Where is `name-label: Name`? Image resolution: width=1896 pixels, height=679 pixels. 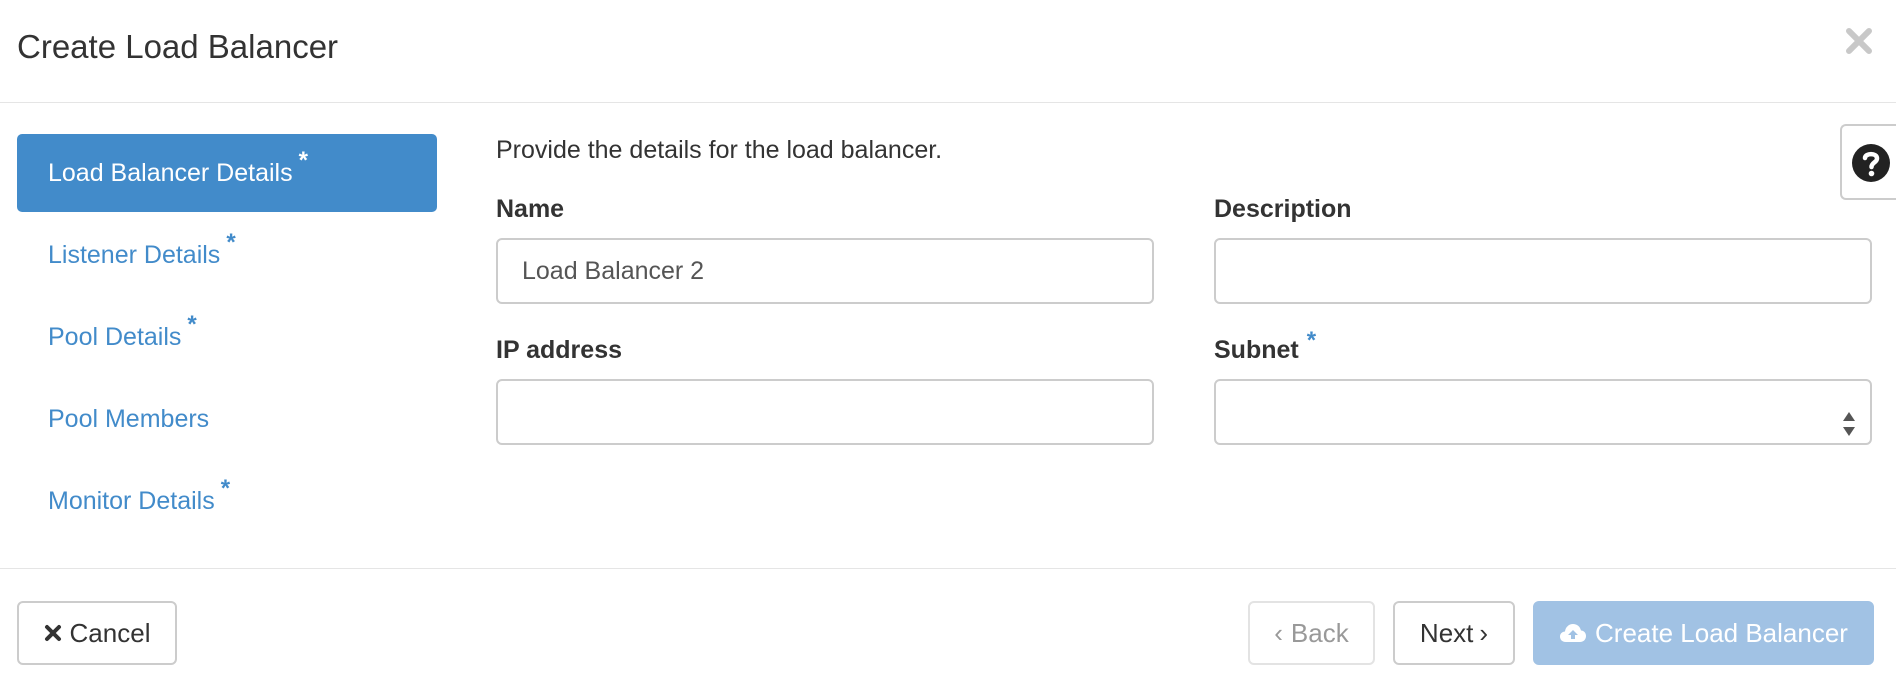
name-label: Name is located at coordinates (530, 209).